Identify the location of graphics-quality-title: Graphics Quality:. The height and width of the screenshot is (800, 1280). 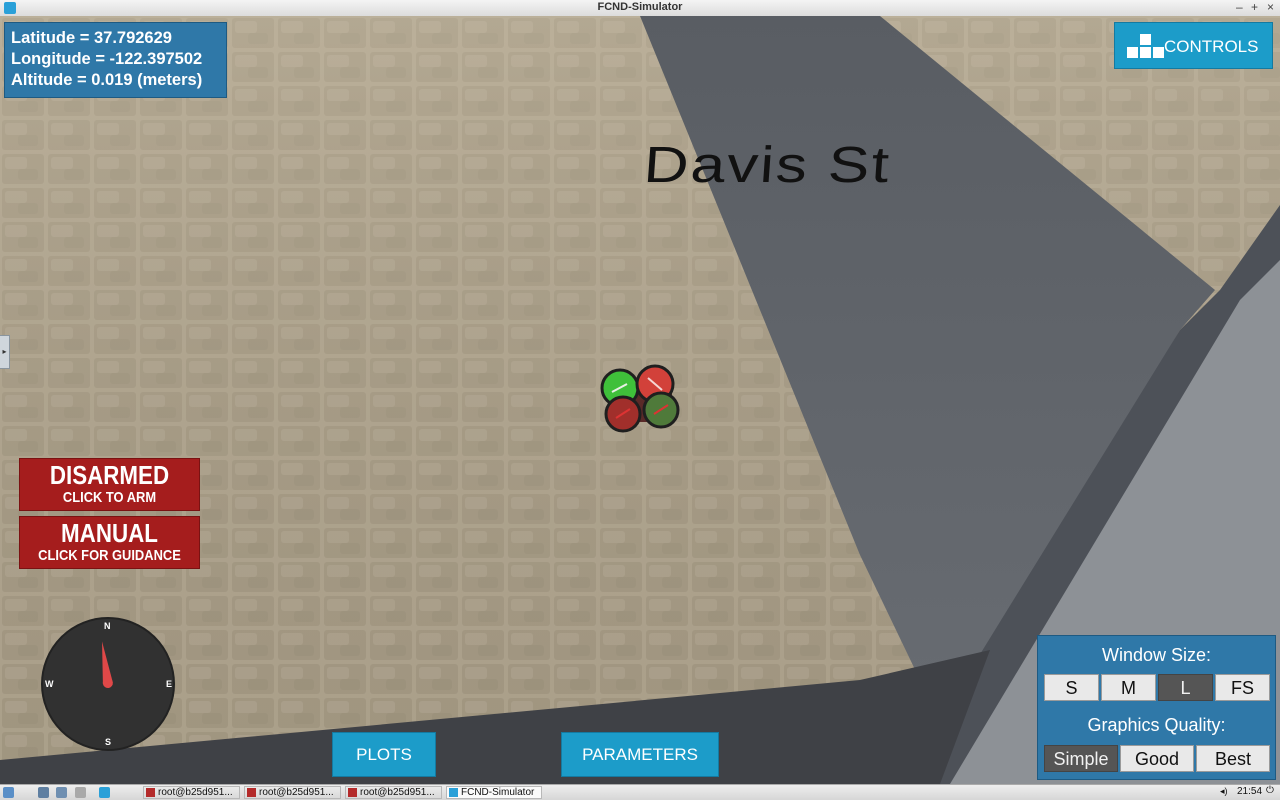
(1156, 725).